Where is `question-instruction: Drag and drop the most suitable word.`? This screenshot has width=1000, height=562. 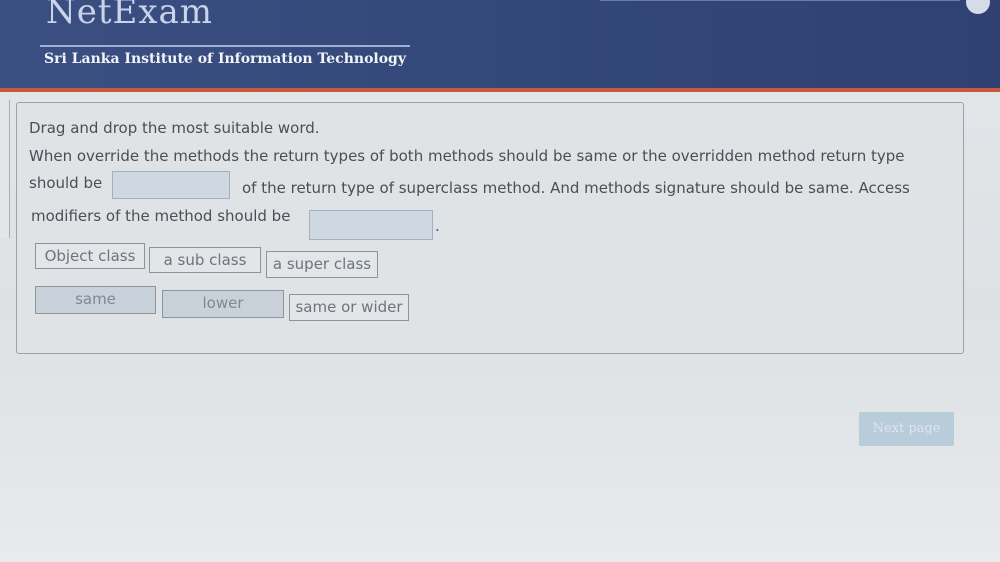
question-instruction: Drag and drop the most suitable word. is located at coordinates (174, 128).